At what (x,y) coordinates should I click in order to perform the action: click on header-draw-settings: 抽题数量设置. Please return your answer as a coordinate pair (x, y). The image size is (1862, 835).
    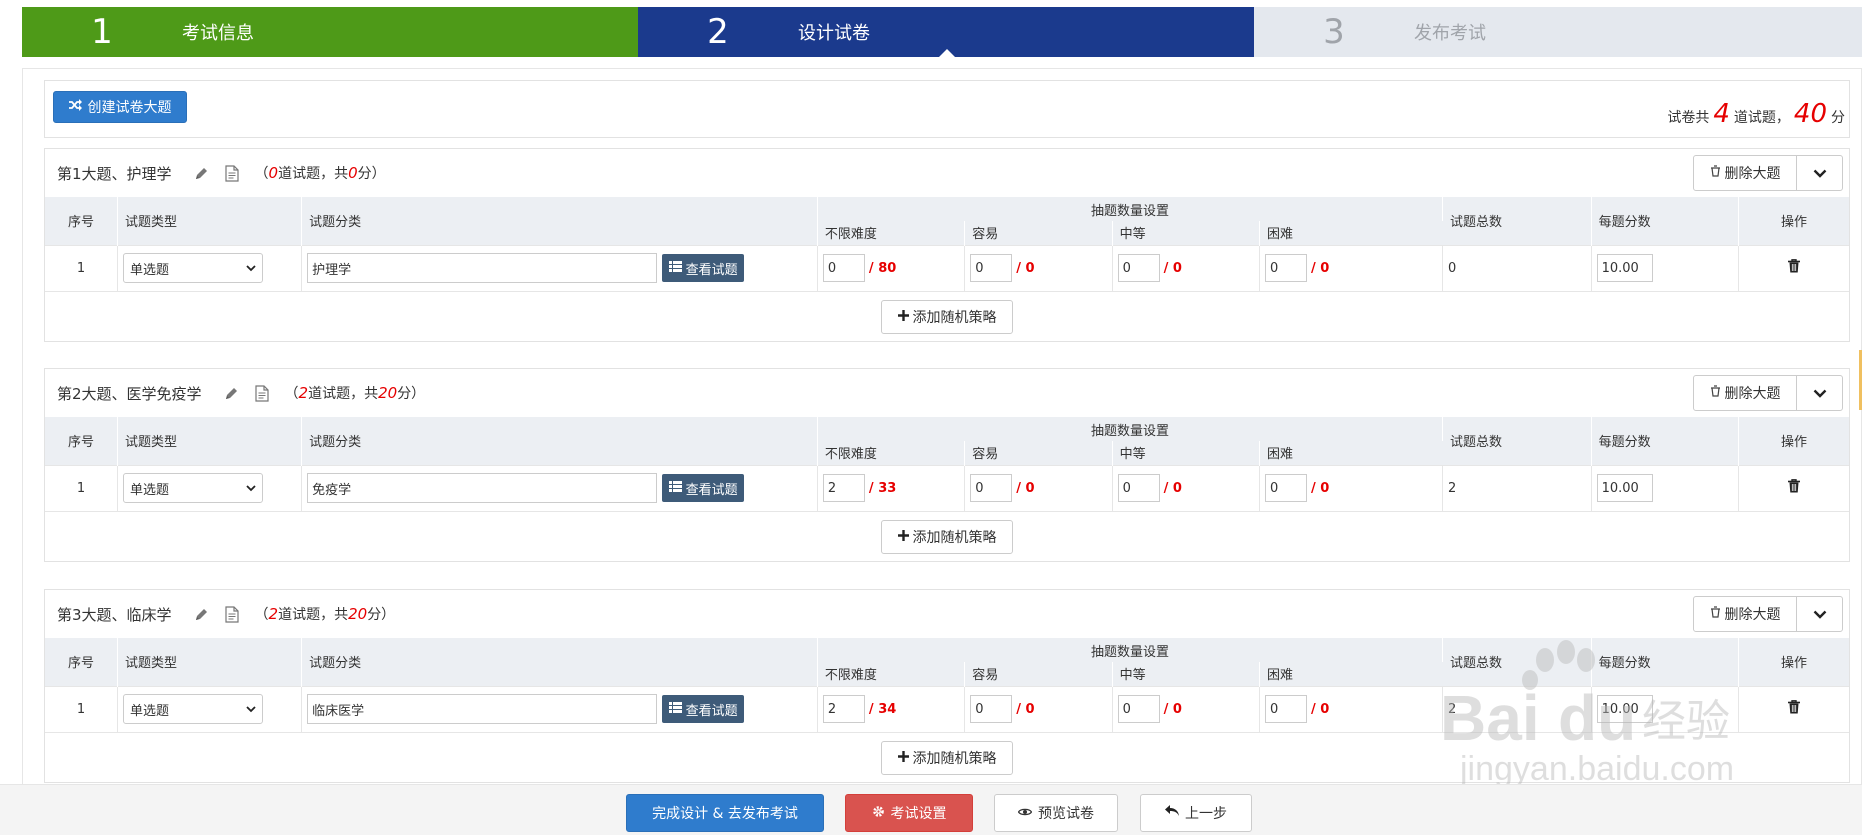
    Looking at the image, I should click on (1130, 209).